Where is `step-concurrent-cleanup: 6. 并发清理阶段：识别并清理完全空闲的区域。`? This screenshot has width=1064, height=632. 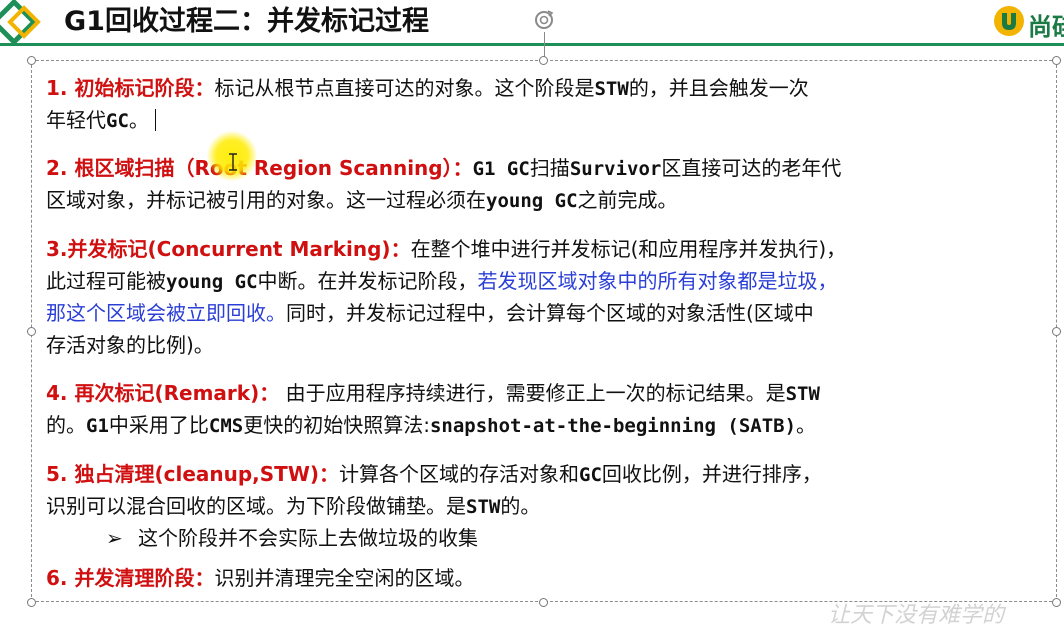
step-concurrent-cleanup: 6. 并发清理阶段：识别并清理完全空闲的区域。 is located at coordinates (260, 578).